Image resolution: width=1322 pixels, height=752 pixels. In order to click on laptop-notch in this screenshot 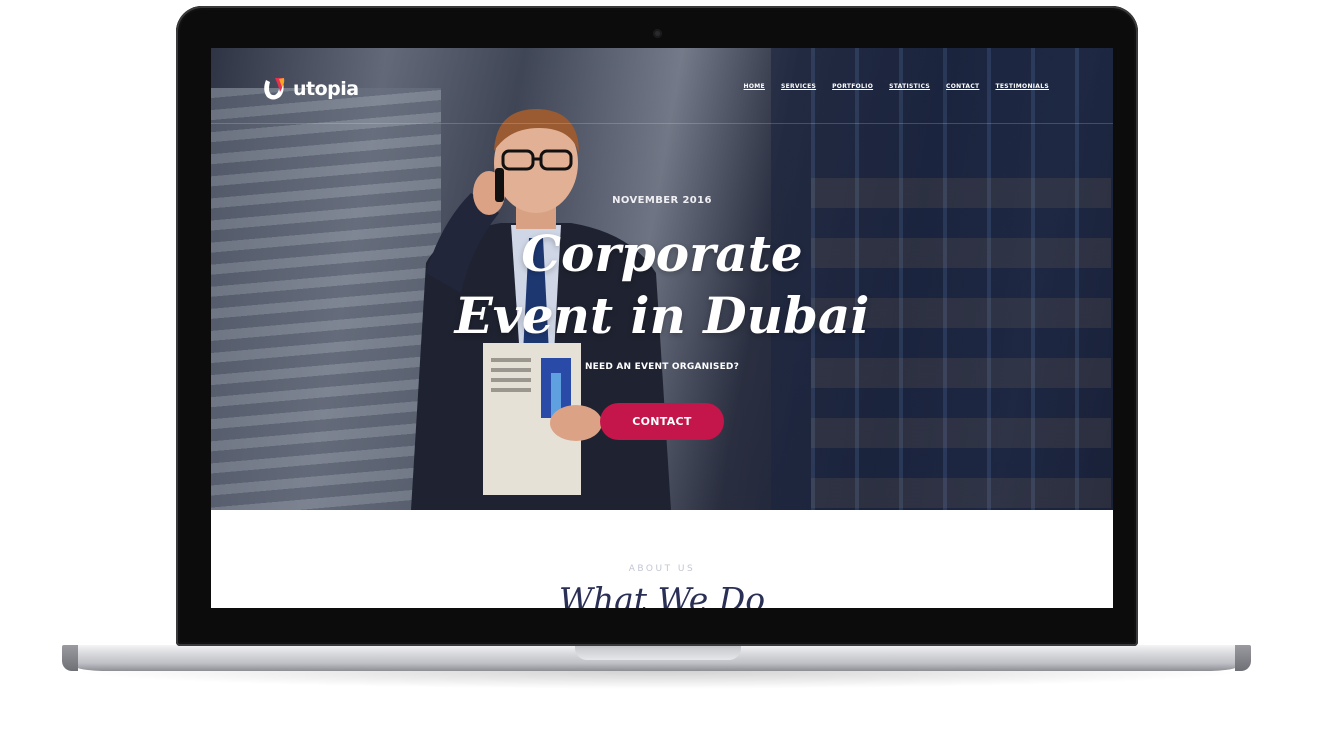, I will do `click(658, 652)`.